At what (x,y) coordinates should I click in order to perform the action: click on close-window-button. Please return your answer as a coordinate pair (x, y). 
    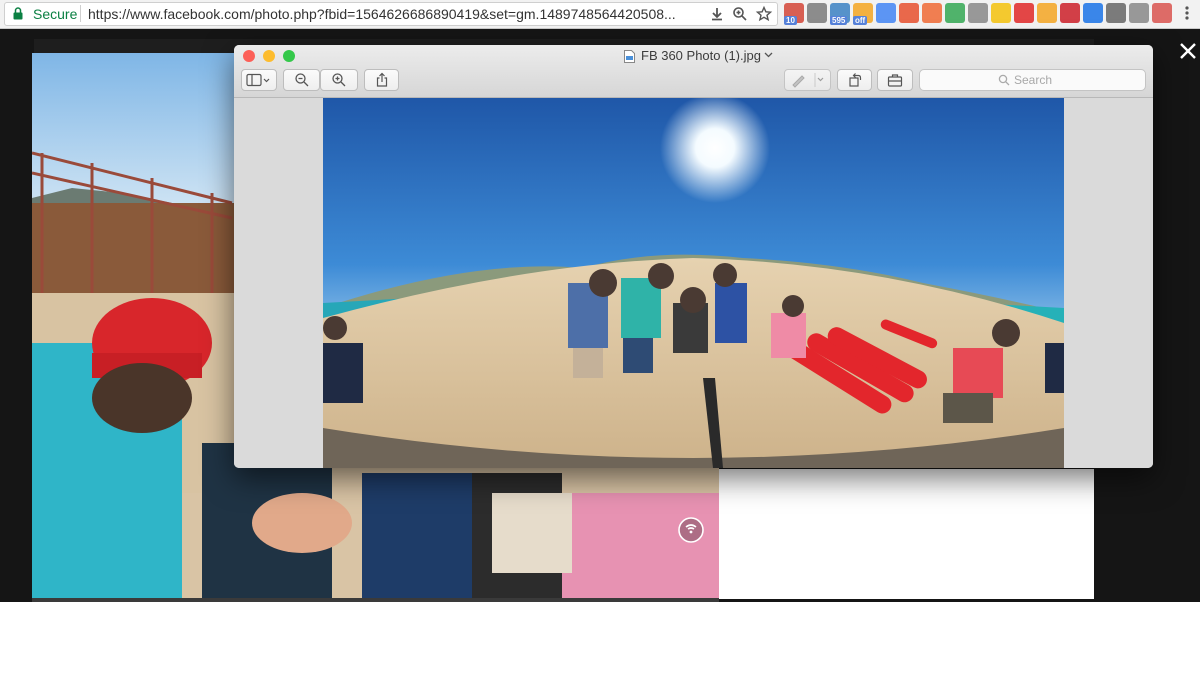
    Looking at the image, I should click on (249, 56).